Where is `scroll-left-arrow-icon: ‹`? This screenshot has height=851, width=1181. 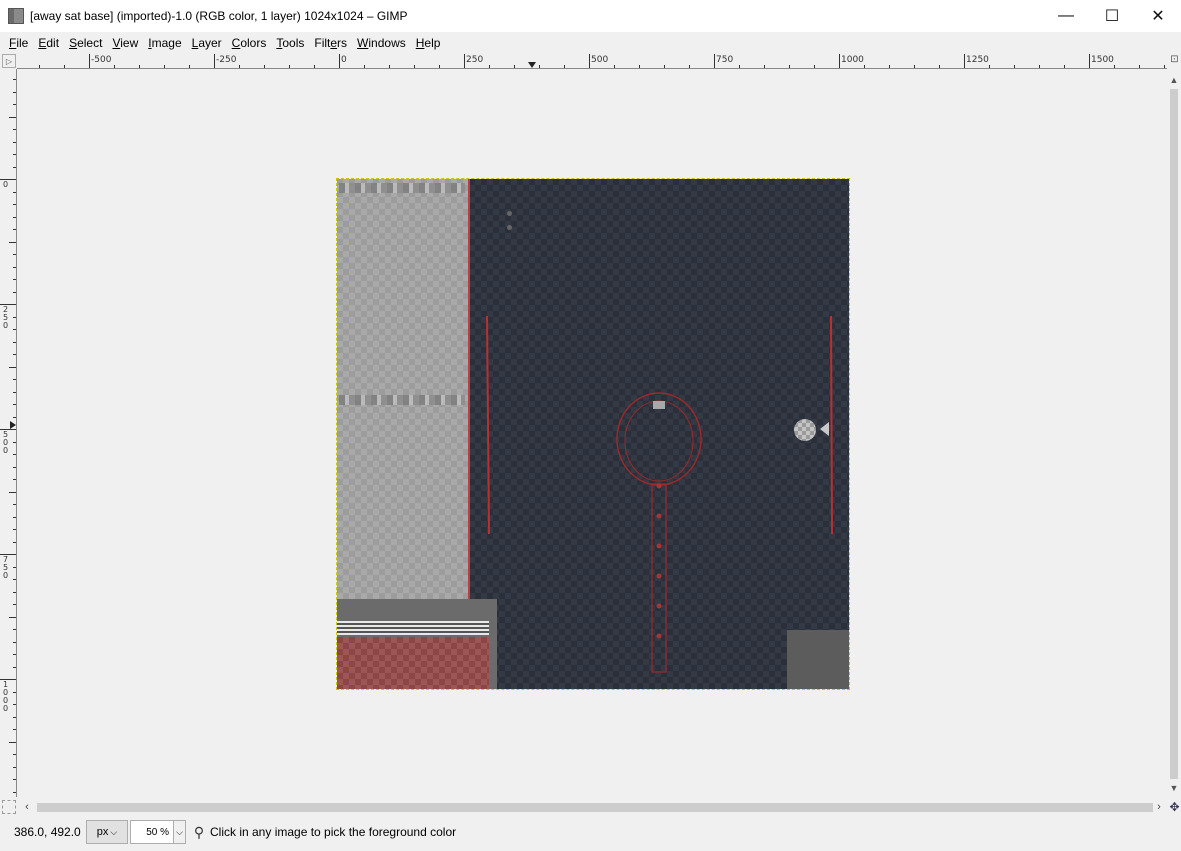
scroll-left-arrow-icon: ‹ is located at coordinates (27, 807).